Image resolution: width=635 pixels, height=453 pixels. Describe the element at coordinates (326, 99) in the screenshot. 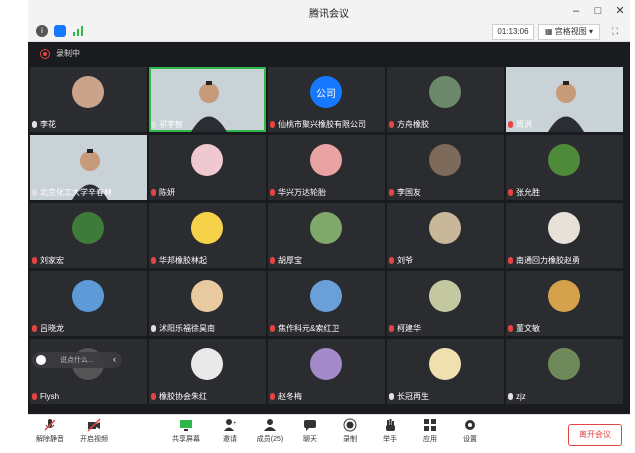

I see `participant-tile: 公司 仙桃市聚兴橡胶有限公司` at that location.